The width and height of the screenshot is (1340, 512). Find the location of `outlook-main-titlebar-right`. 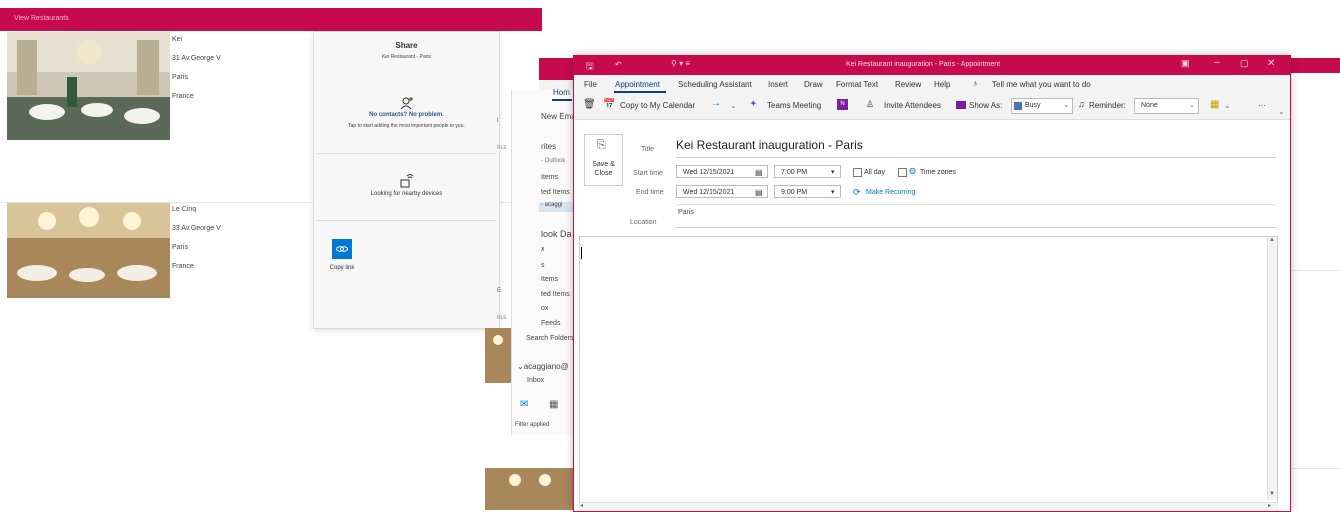

outlook-main-titlebar-right is located at coordinates (1314, 65).